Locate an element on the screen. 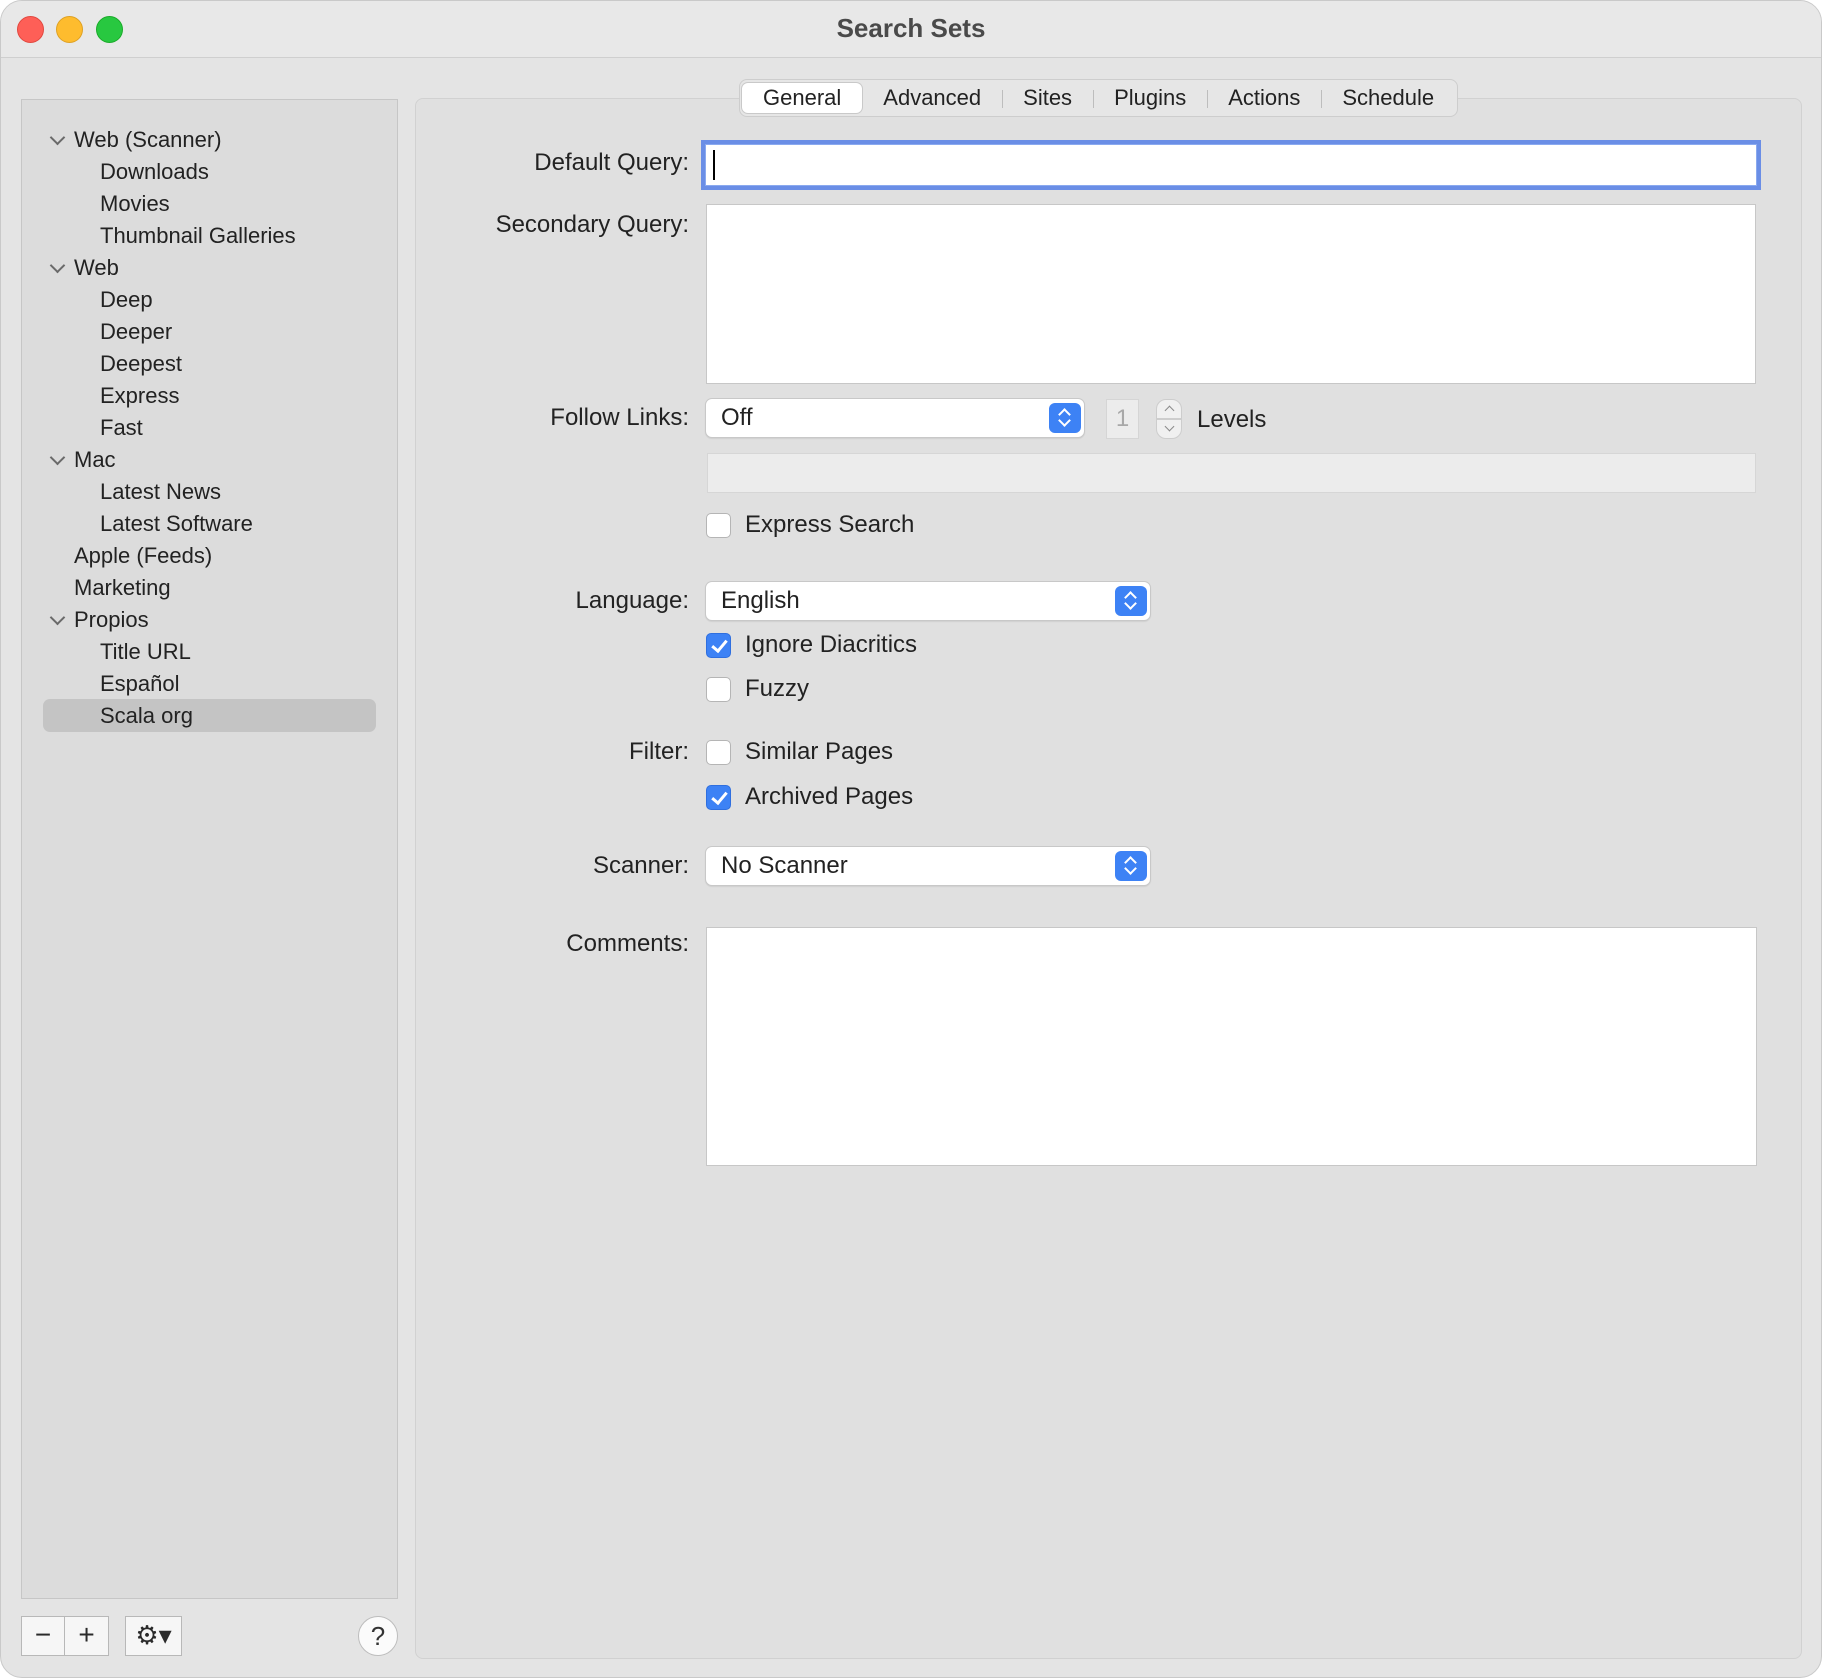 Image resolution: width=1822 pixels, height=1678 pixels. sidebar-item: Thumbnail Galleries is located at coordinates (209, 236).